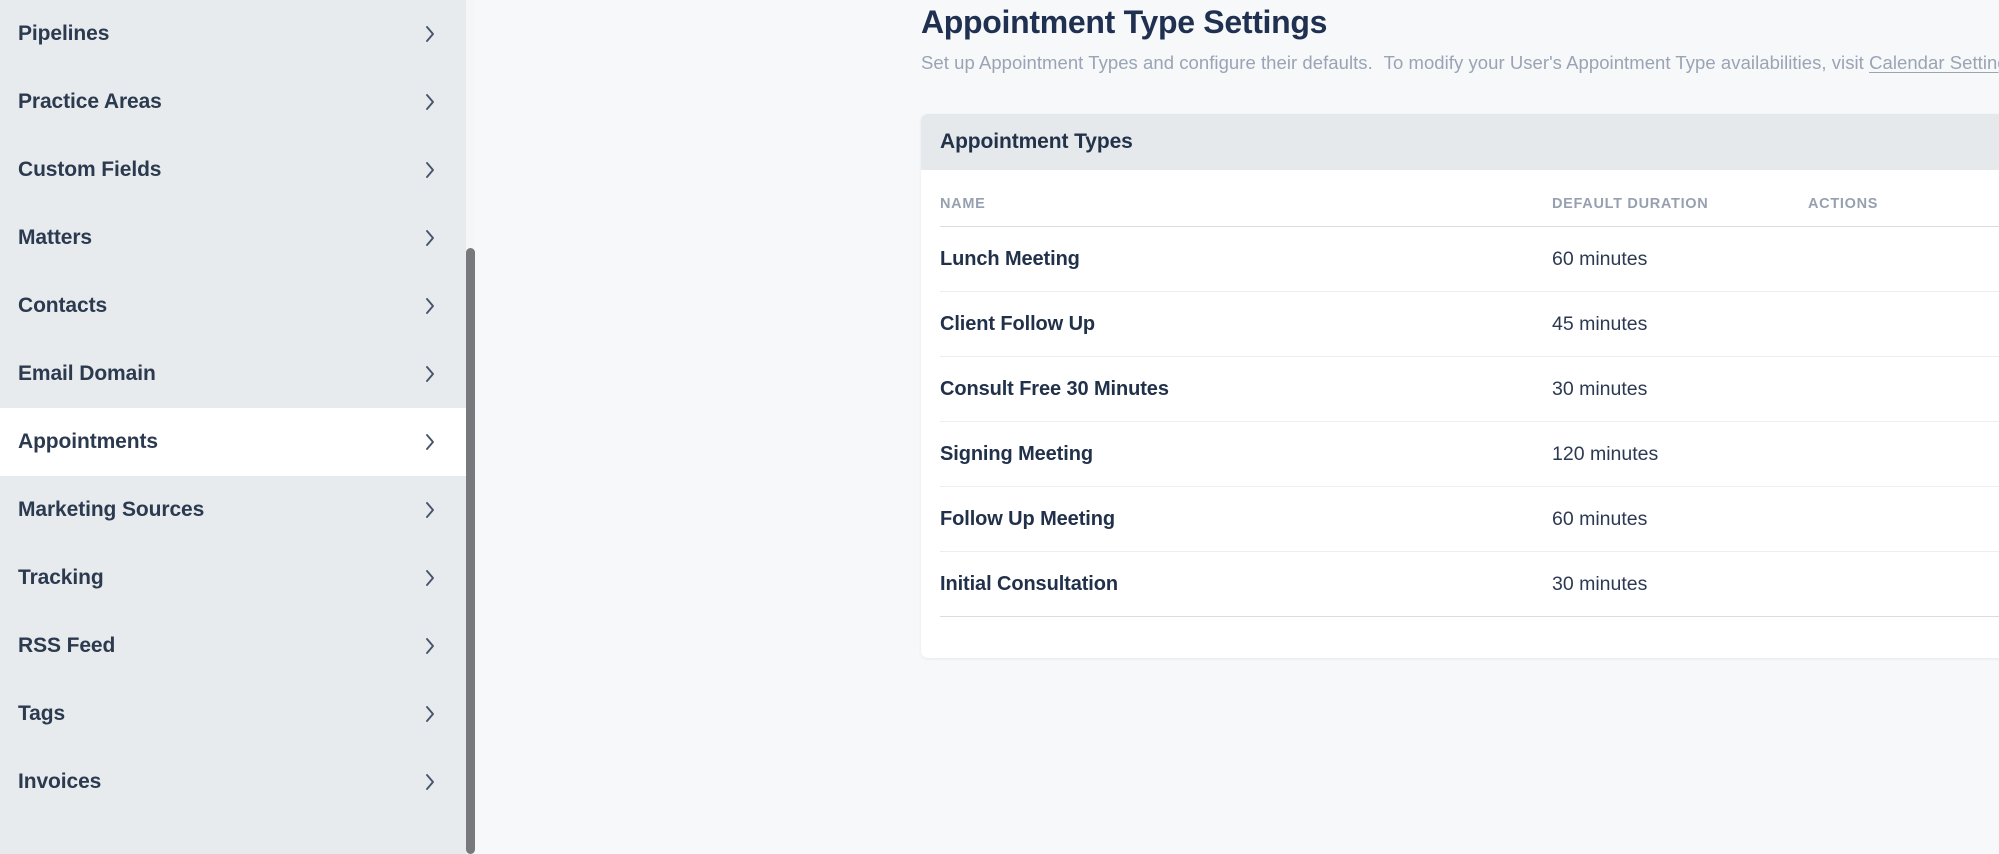  What do you see at coordinates (1036, 141) in the screenshot?
I see `card-title: Appointment Types` at bounding box center [1036, 141].